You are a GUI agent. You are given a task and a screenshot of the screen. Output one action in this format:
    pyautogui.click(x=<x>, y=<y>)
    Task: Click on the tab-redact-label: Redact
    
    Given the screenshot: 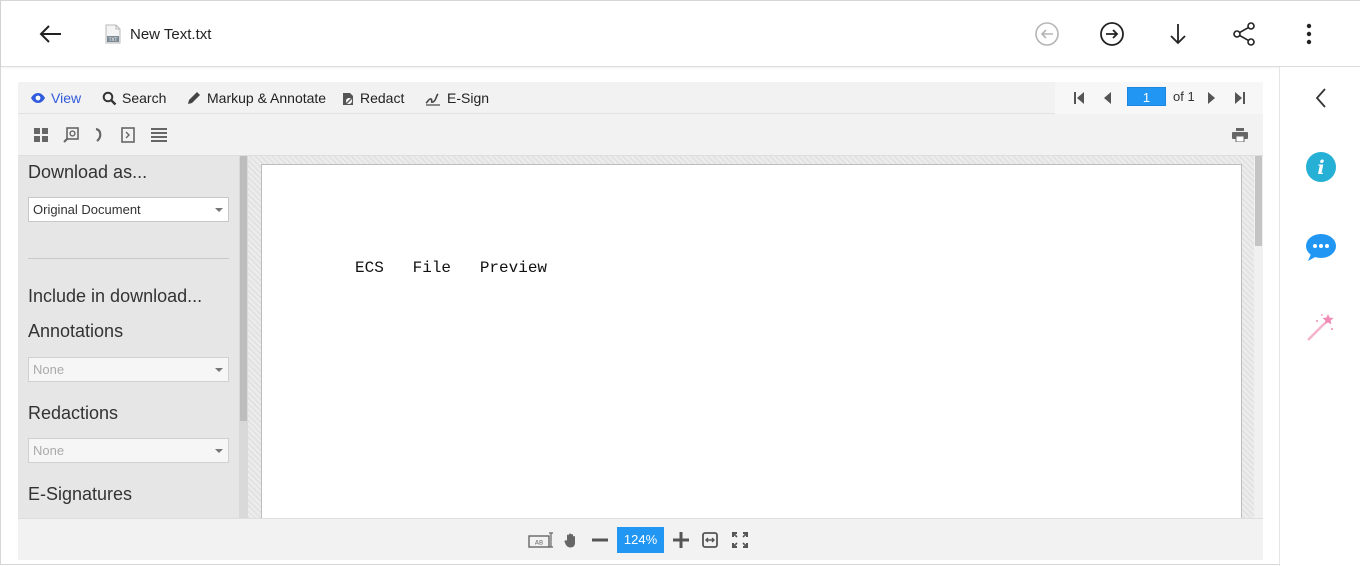 What is the action you would take?
    pyautogui.click(x=382, y=98)
    